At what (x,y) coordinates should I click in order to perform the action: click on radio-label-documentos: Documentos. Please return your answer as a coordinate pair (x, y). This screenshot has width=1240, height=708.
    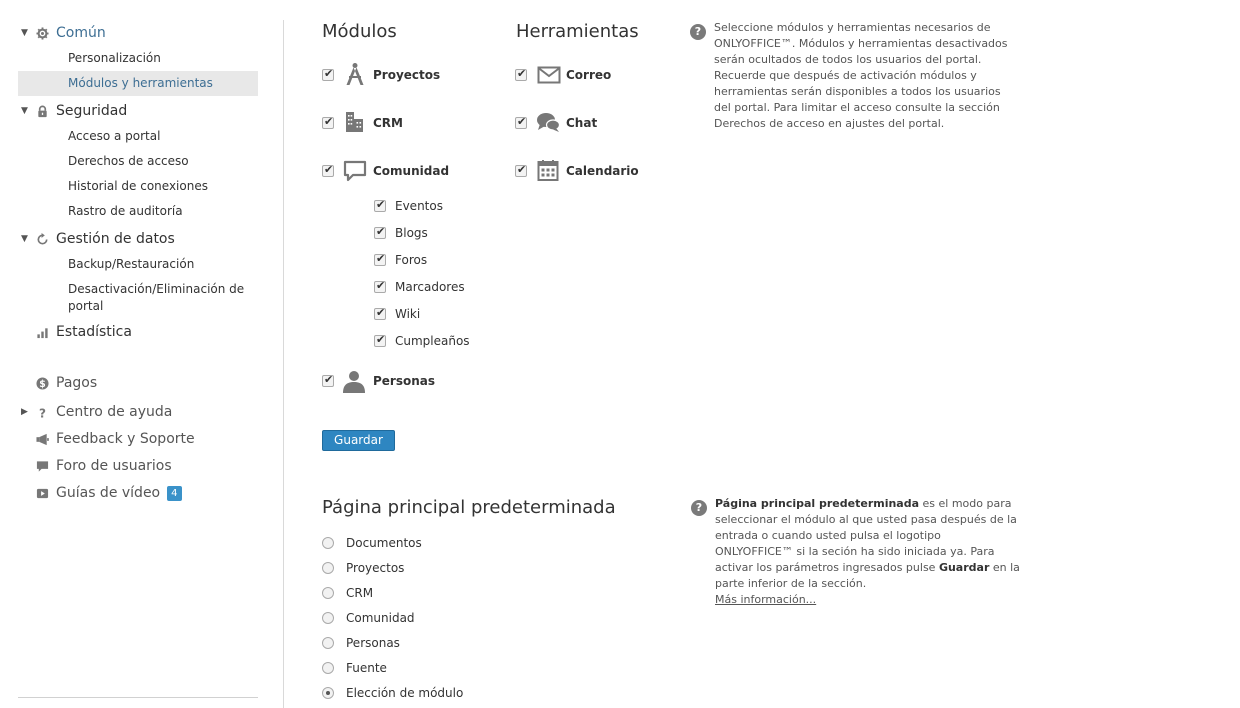
    Looking at the image, I should click on (384, 543).